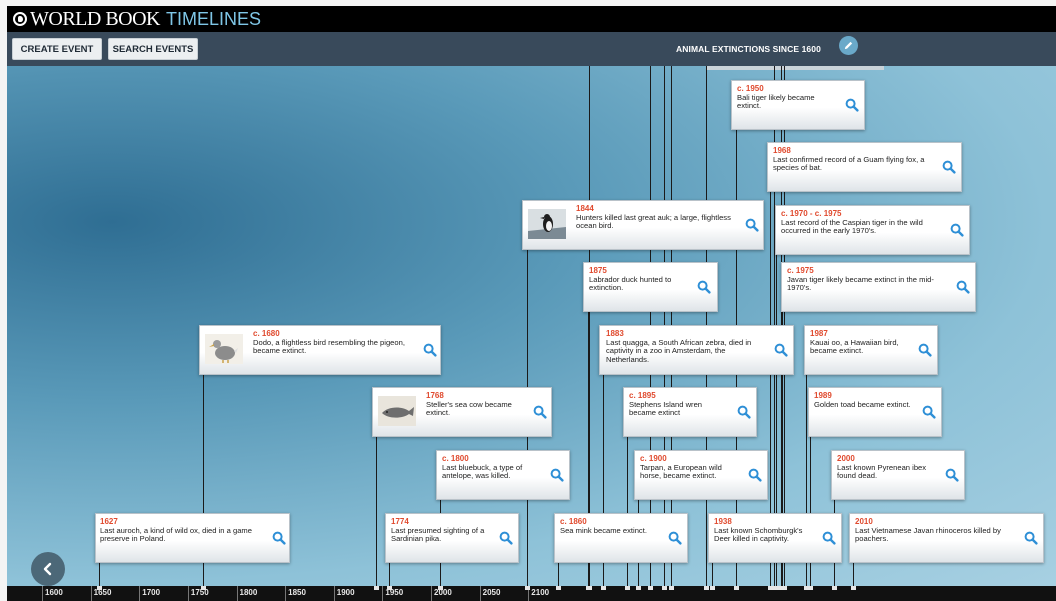  What do you see at coordinates (666, 408) in the screenshot?
I see `event-description: Stephens Island wren became extinct` at bounding box center [666, 408].